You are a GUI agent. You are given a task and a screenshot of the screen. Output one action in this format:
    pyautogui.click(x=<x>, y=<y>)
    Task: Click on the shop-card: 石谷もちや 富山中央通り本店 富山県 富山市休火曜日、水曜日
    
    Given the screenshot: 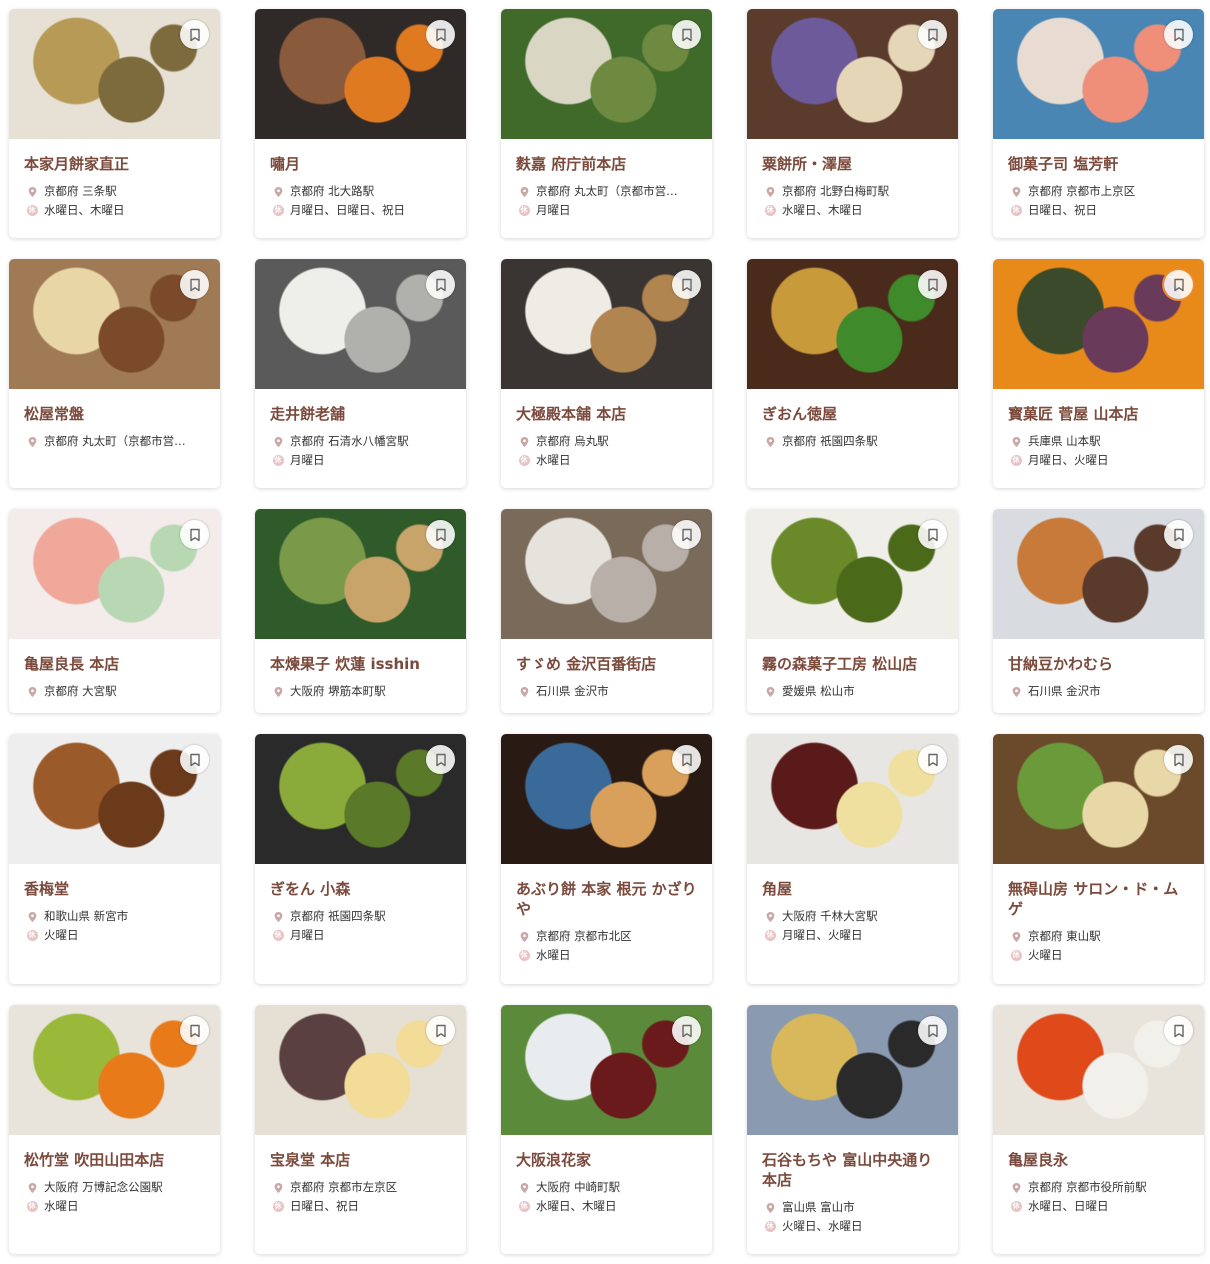 What is the action you would take?
    pyautogui.click(x=852, y=1129)
    